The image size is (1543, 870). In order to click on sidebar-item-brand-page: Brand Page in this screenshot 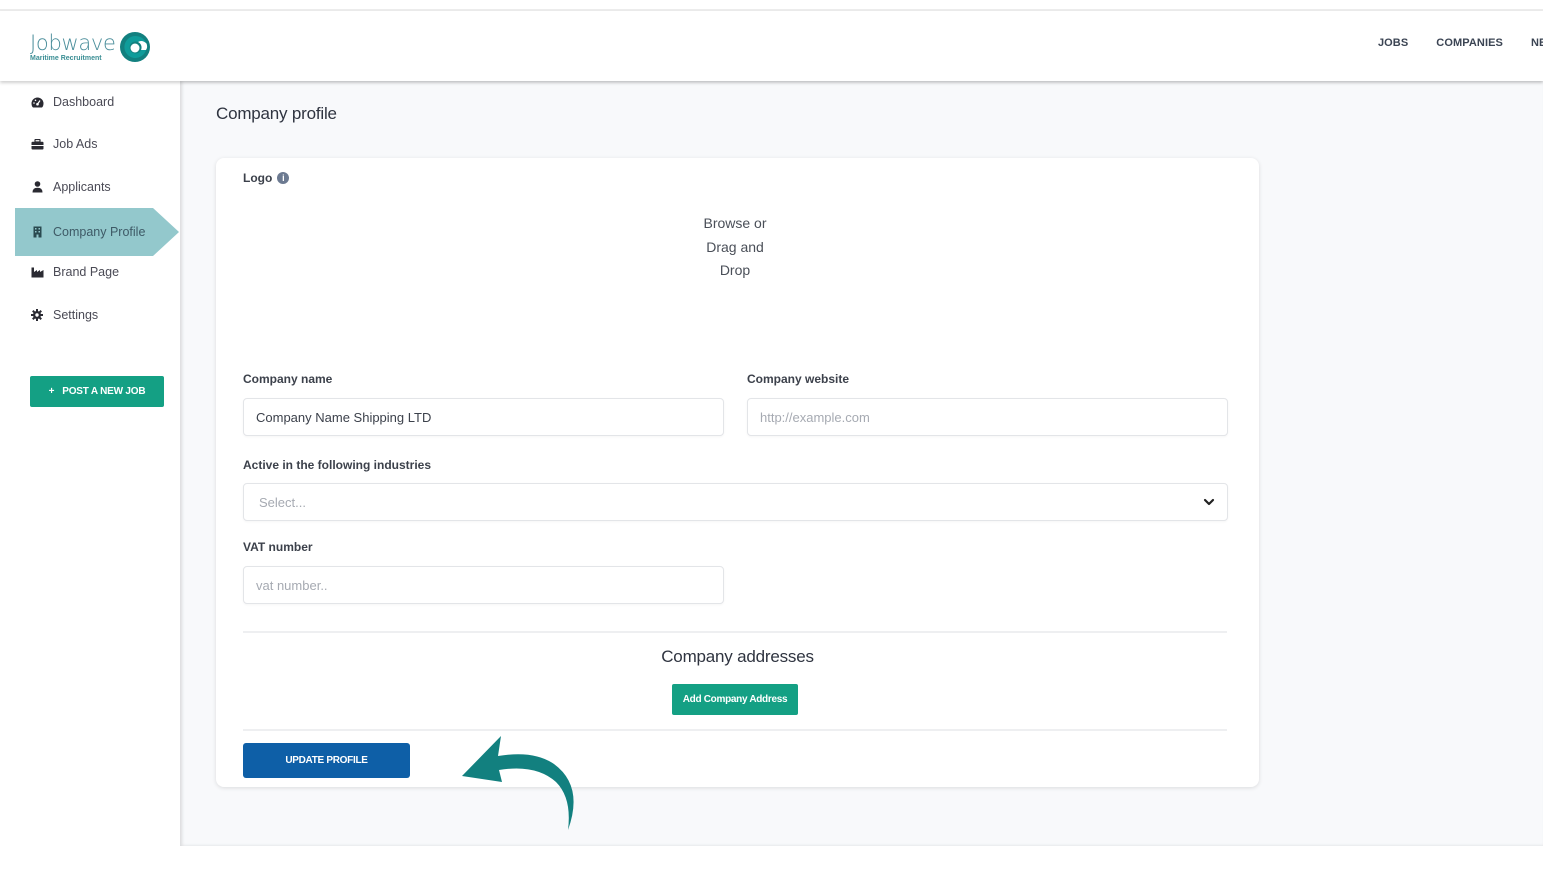, I will do `click(84, 272)`.